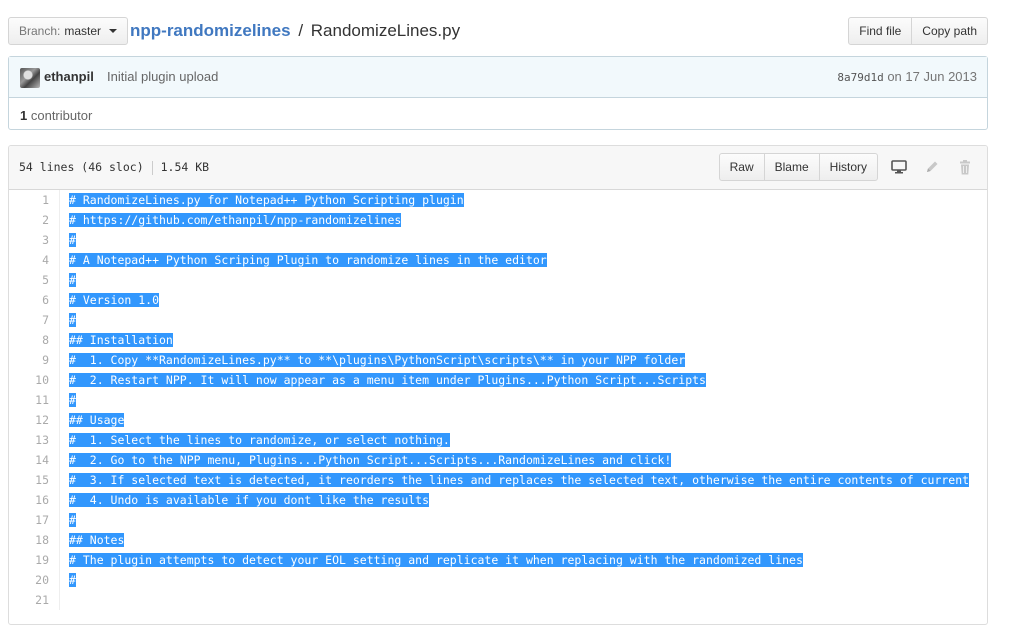 The width and height of the screenshot is (1011, 625). What do you see at coordinates (880, 31) in the screenshot?
I see `find-file-button: Find file` at bounding box center [880, 31].